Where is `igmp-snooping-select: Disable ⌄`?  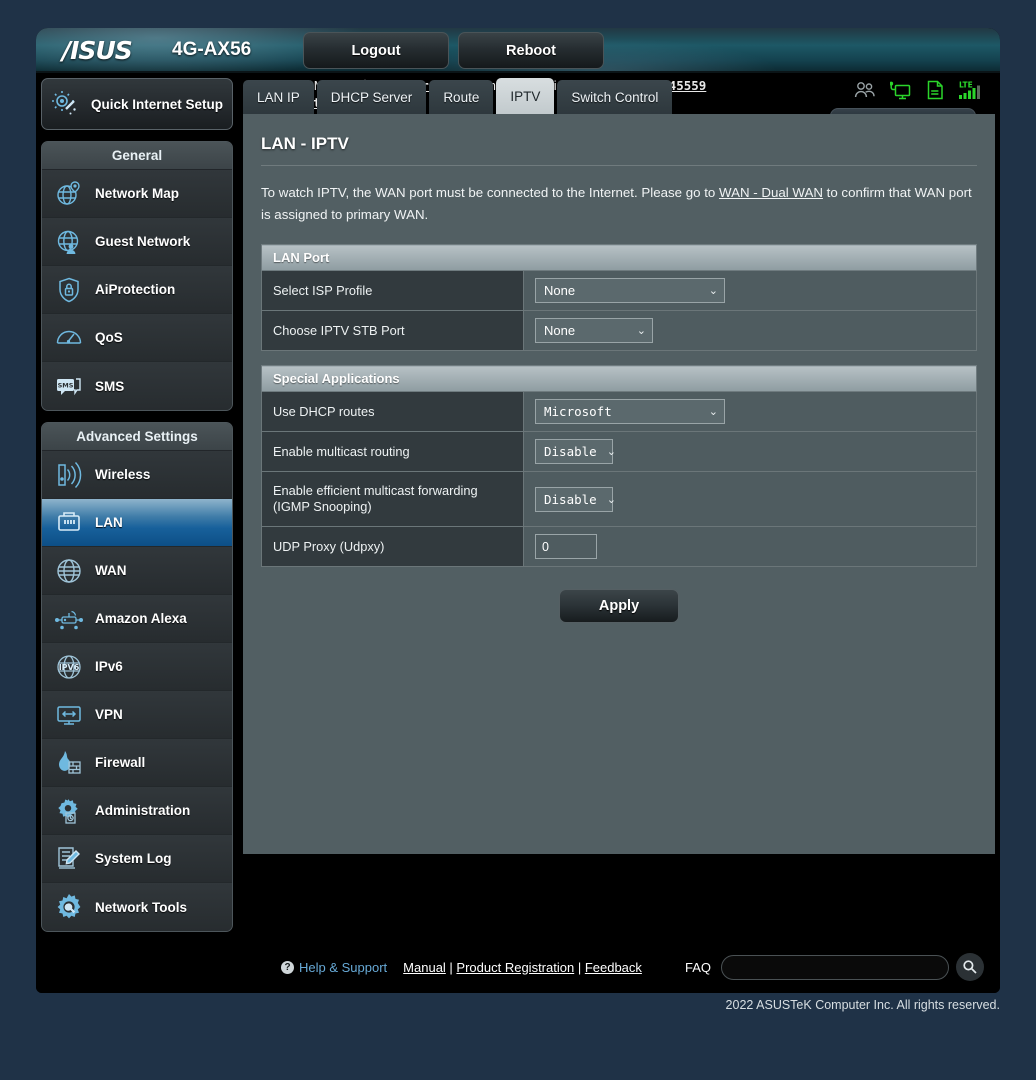
igmp-snooping-select: Disable ⌄ is located at coordinates (575, 499).